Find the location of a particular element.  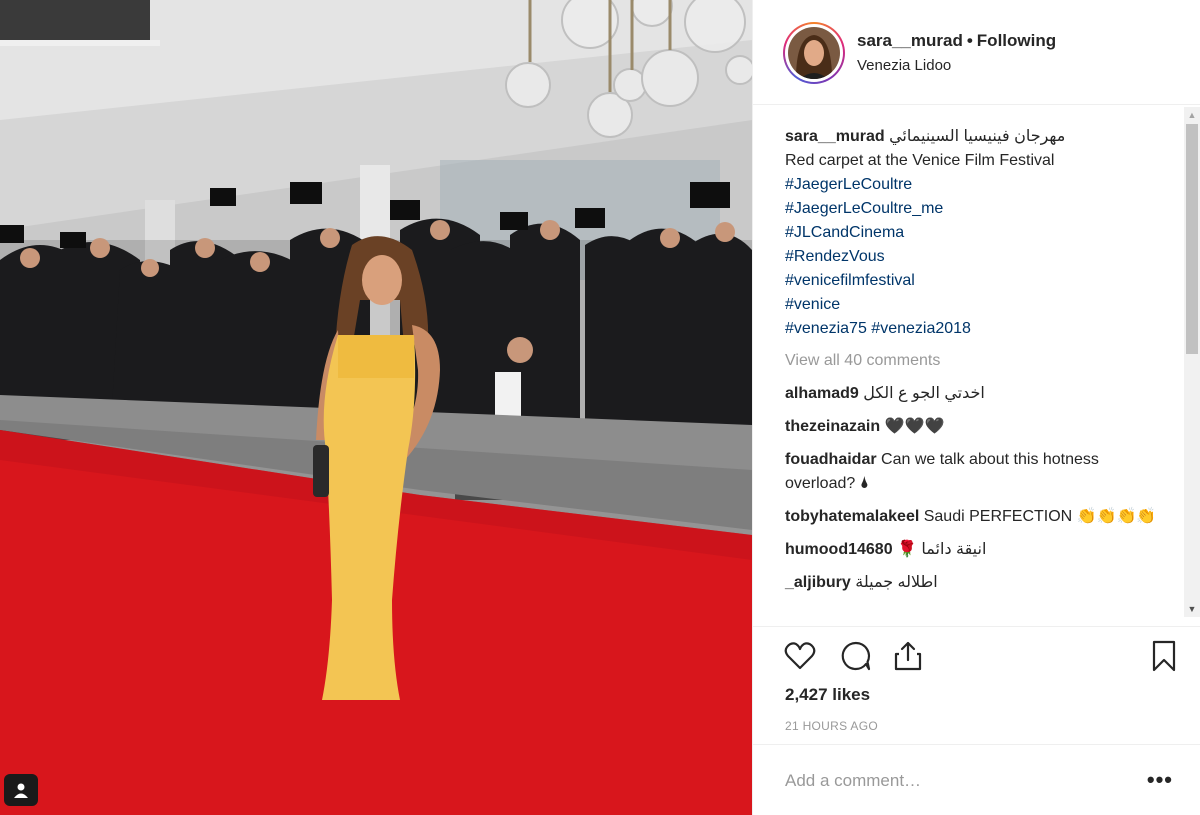

comment-text: اطلاله جميلة is located at coordinates (896, 582).